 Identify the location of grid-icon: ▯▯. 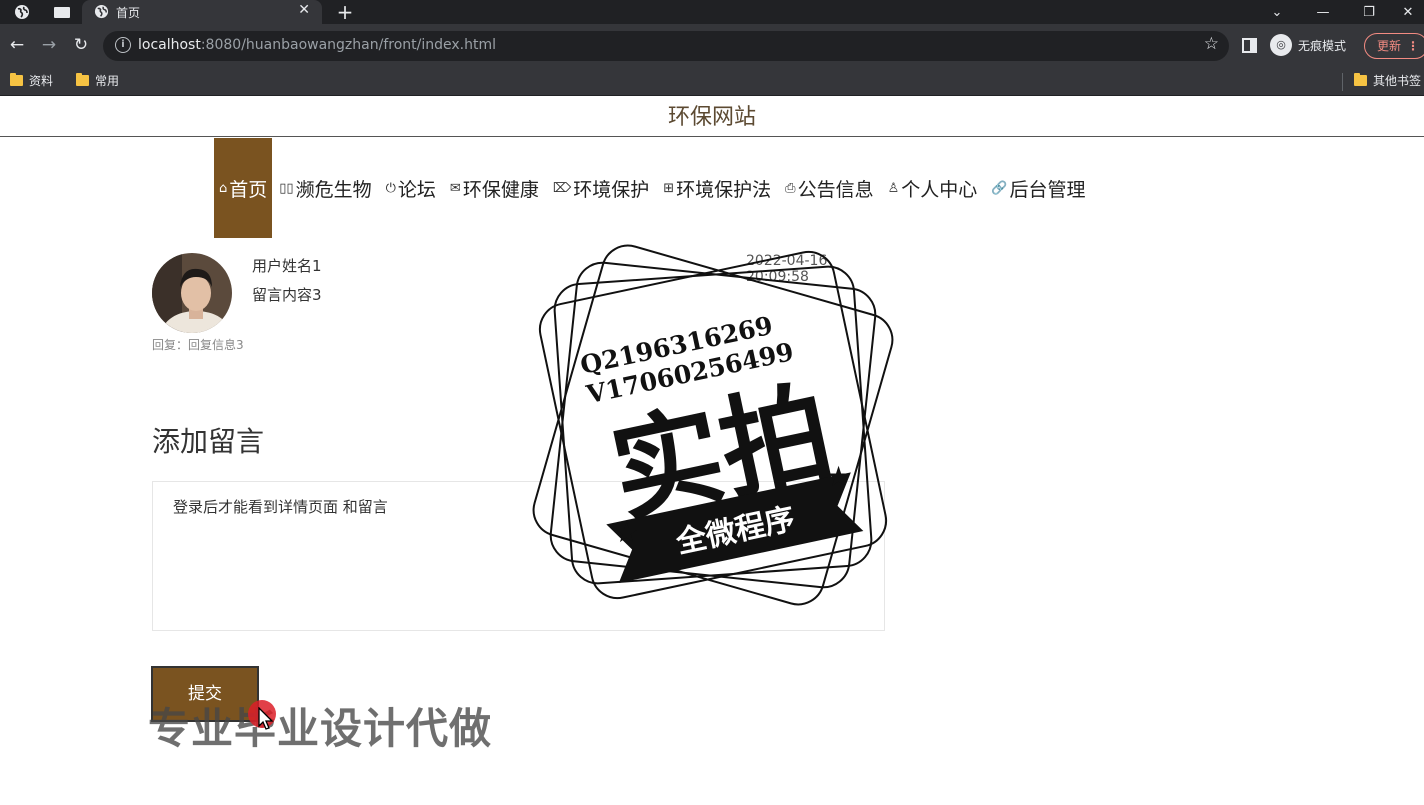
(286, 188).